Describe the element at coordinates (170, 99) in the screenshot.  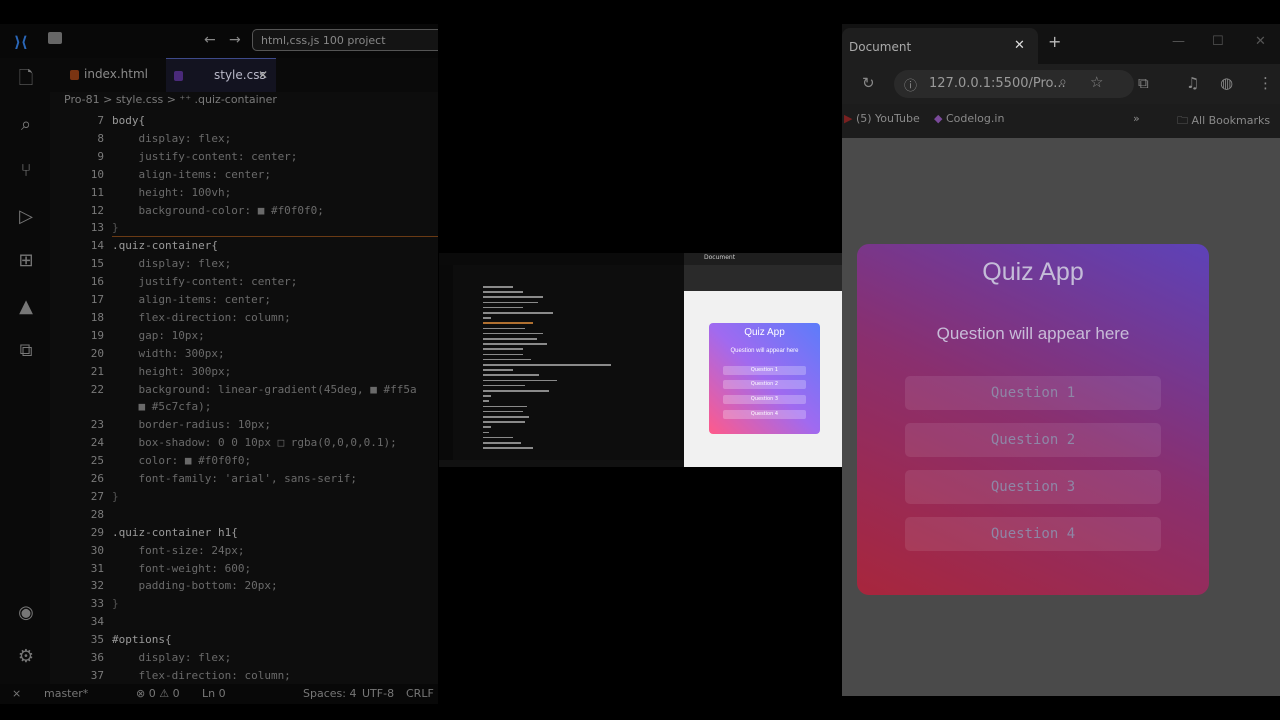
I see `breadcrumb: Pro-81 > style.css > ⁺⁺ .quiz-container` at that location.